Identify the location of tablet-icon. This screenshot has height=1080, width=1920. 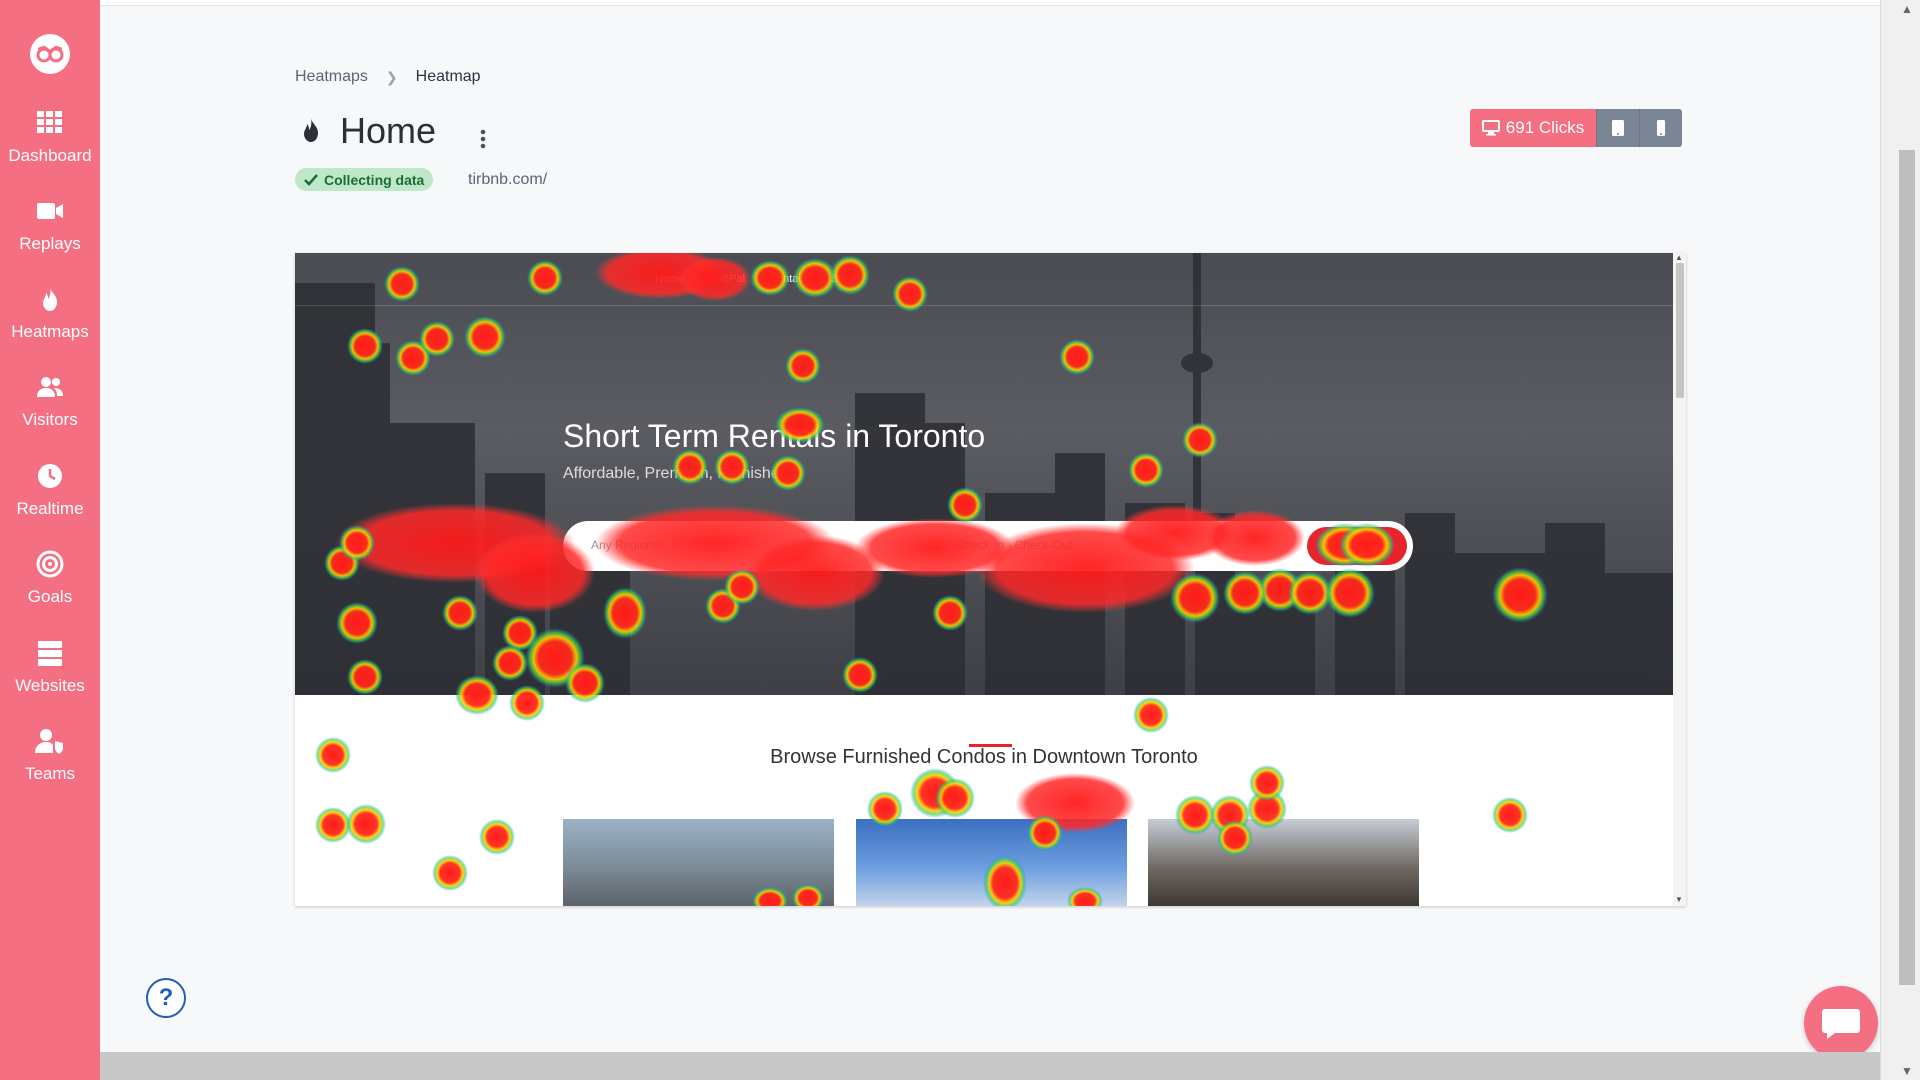
(1618, 128).